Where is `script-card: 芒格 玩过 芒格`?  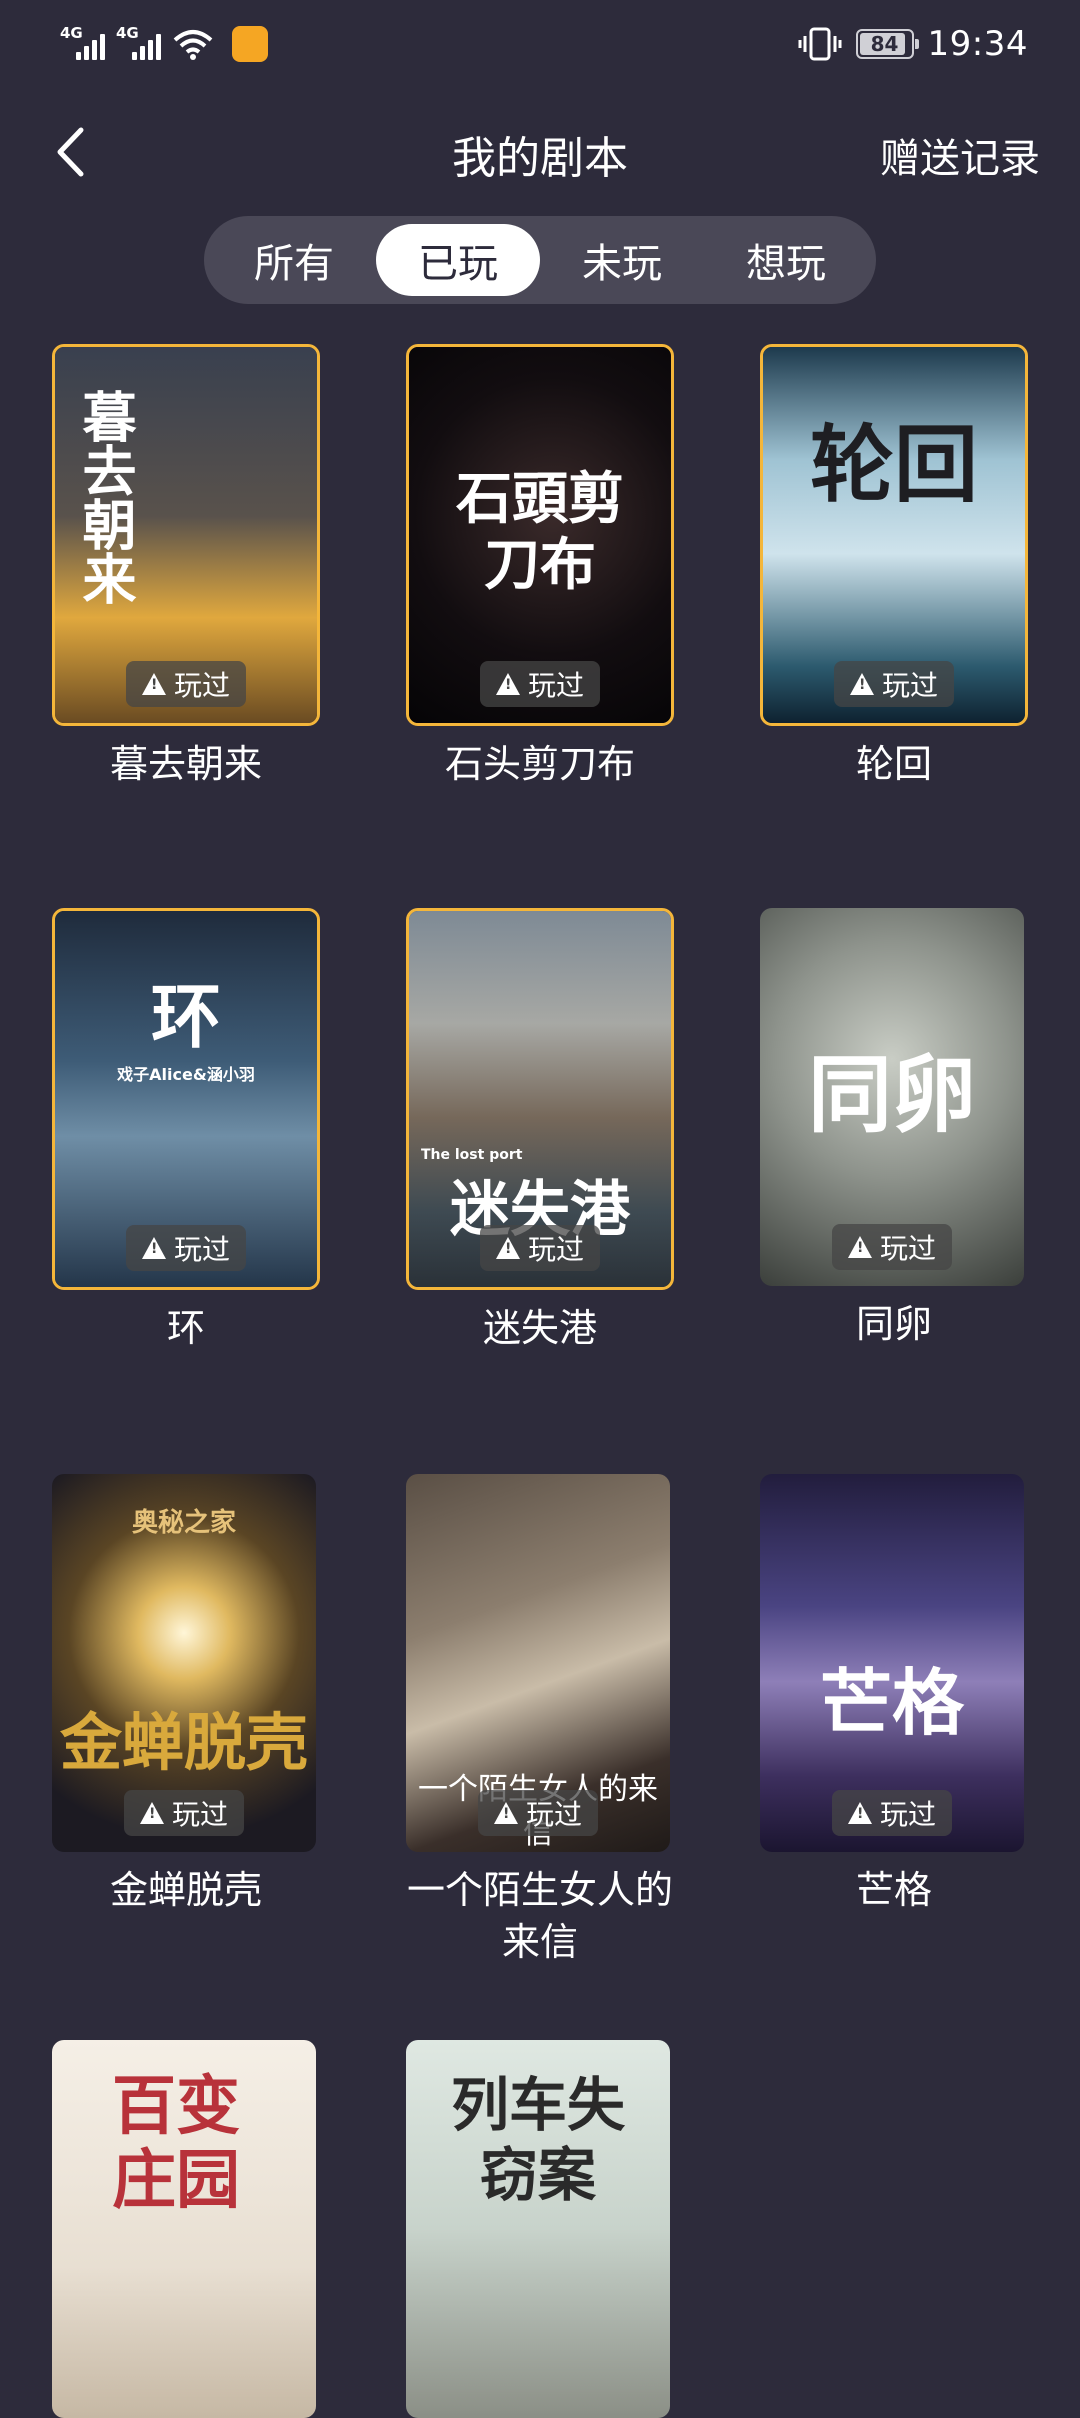 script-card: 芒格 玩过 芒格 is located at coordinates (894, 1695).